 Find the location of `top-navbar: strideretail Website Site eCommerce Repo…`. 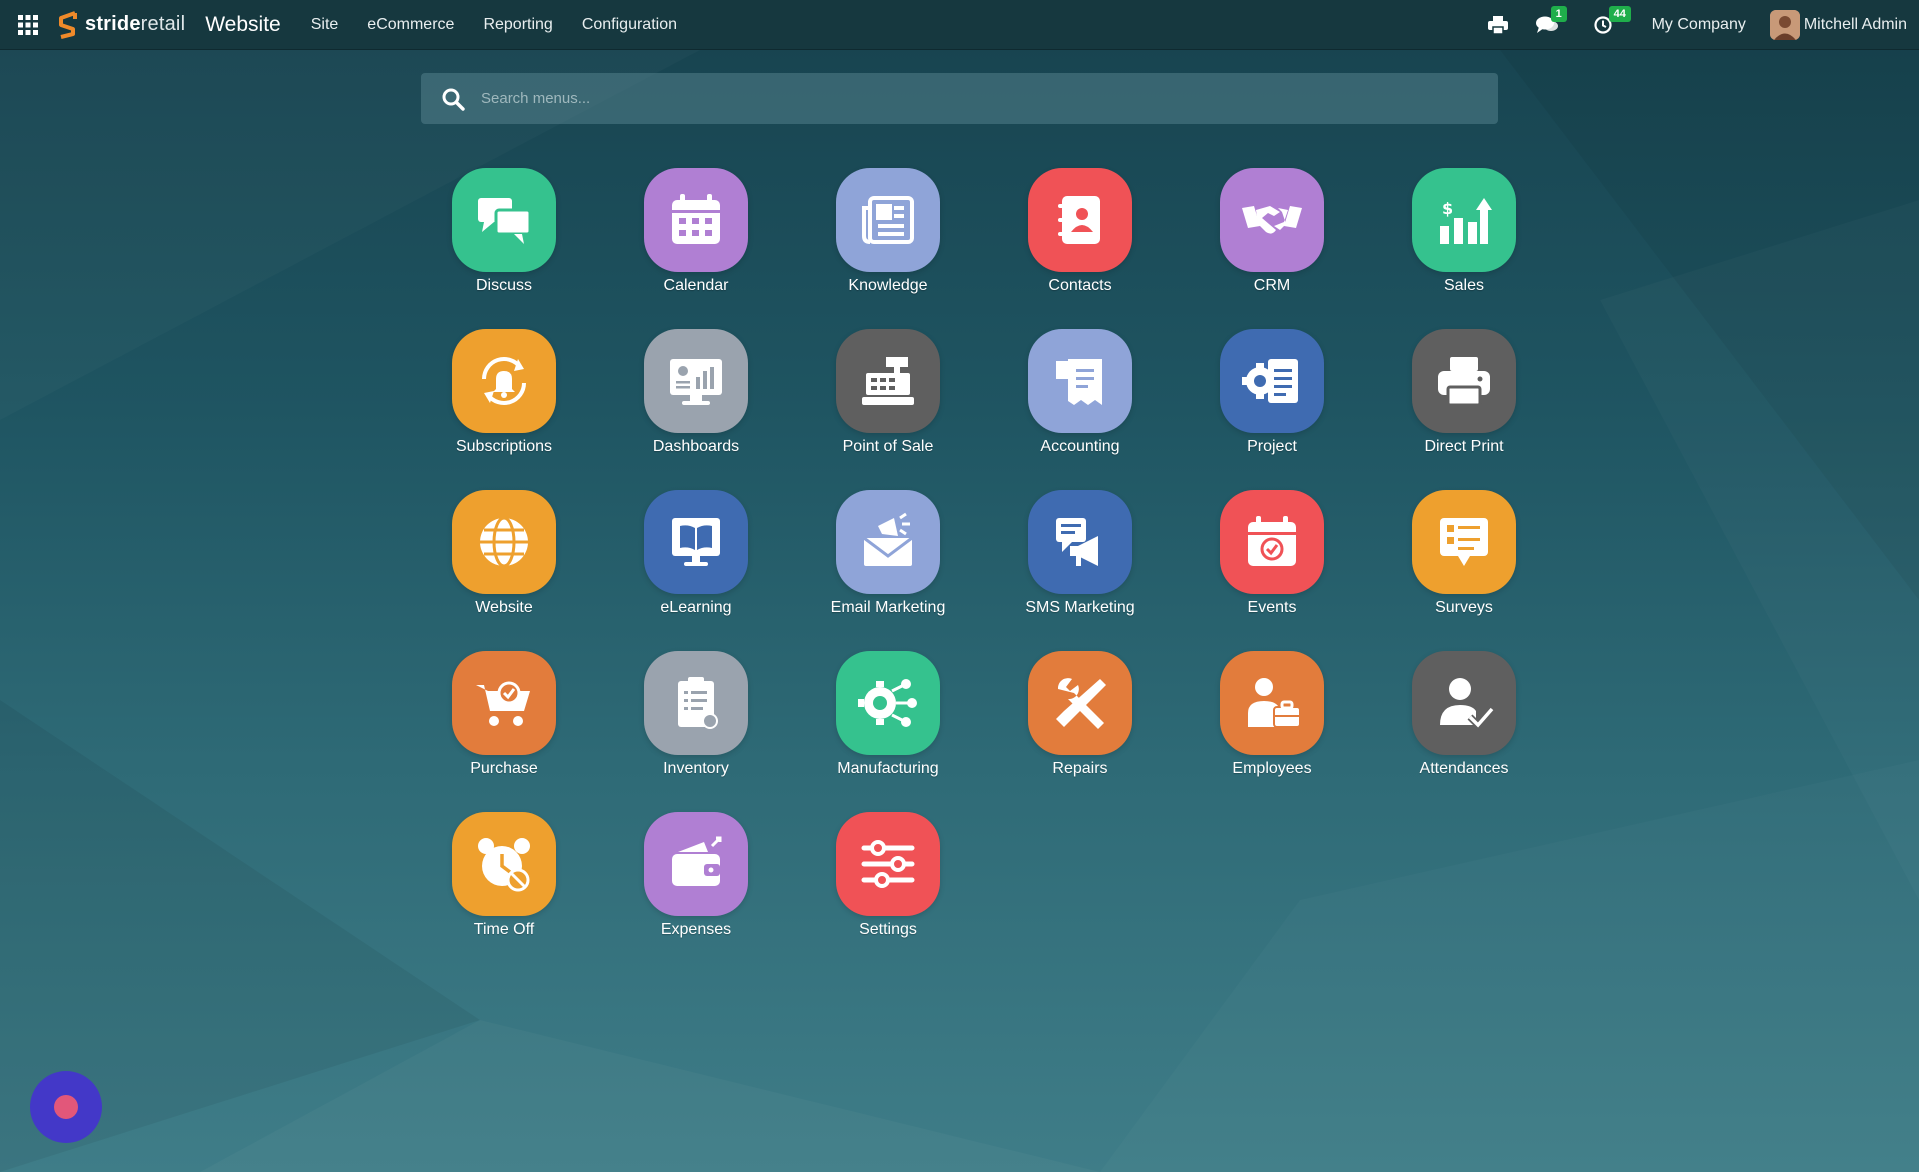

top-navbar: strideretail Website Site eCommerce Repo… is located at coordinates (959, 25).